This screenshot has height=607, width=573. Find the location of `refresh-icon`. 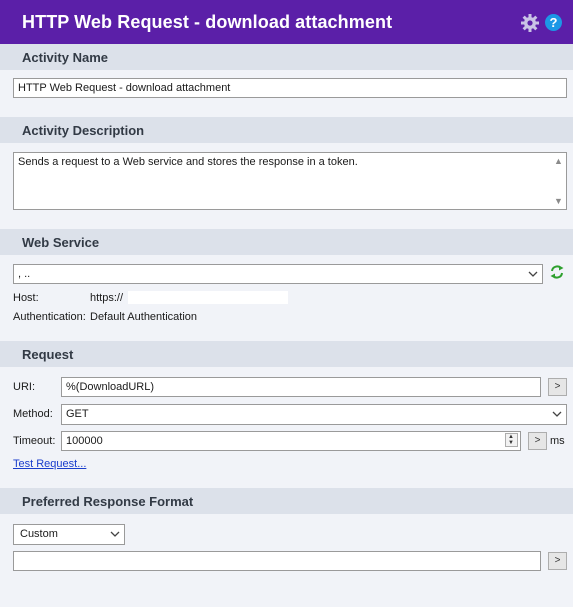

refresh-icon is located at coordinates (557, 272).